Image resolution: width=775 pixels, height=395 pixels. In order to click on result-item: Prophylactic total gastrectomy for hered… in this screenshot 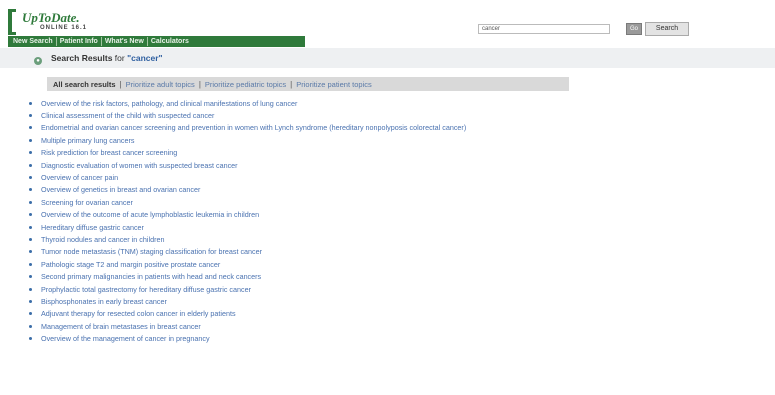, I will do `click(247, 289)`.